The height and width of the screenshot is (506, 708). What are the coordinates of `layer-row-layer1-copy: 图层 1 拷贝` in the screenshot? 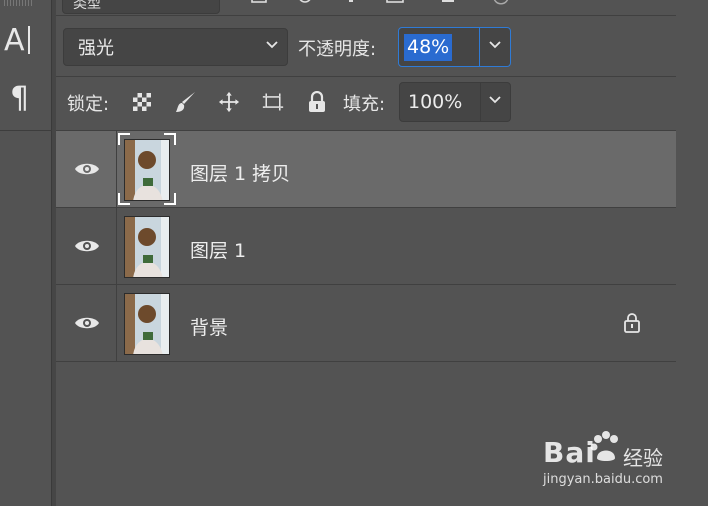 It's located at (366, 169).